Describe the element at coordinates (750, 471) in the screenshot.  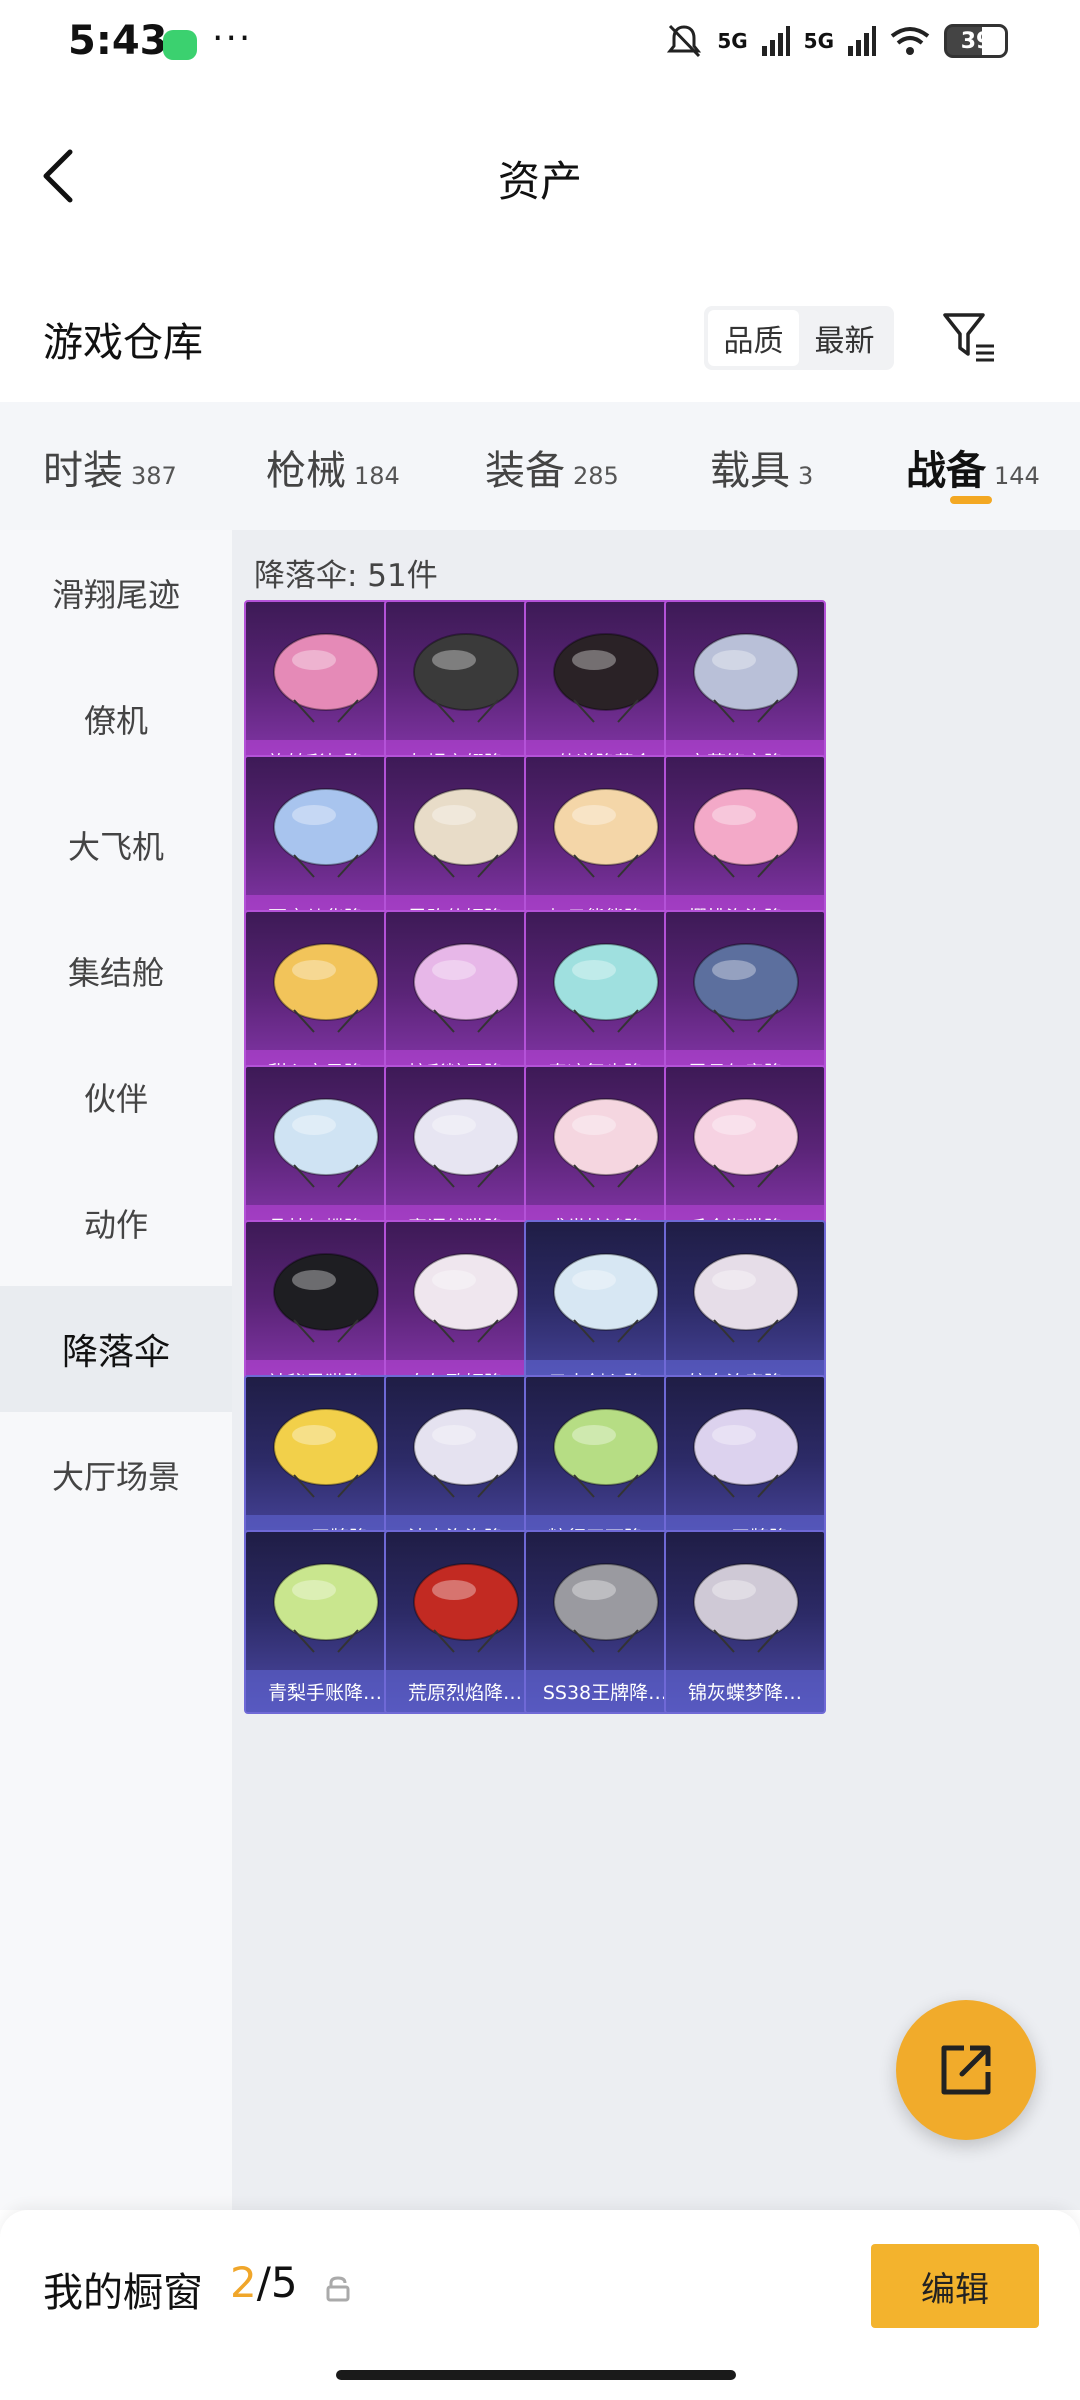
I see `tab-label: 载具` at that location.